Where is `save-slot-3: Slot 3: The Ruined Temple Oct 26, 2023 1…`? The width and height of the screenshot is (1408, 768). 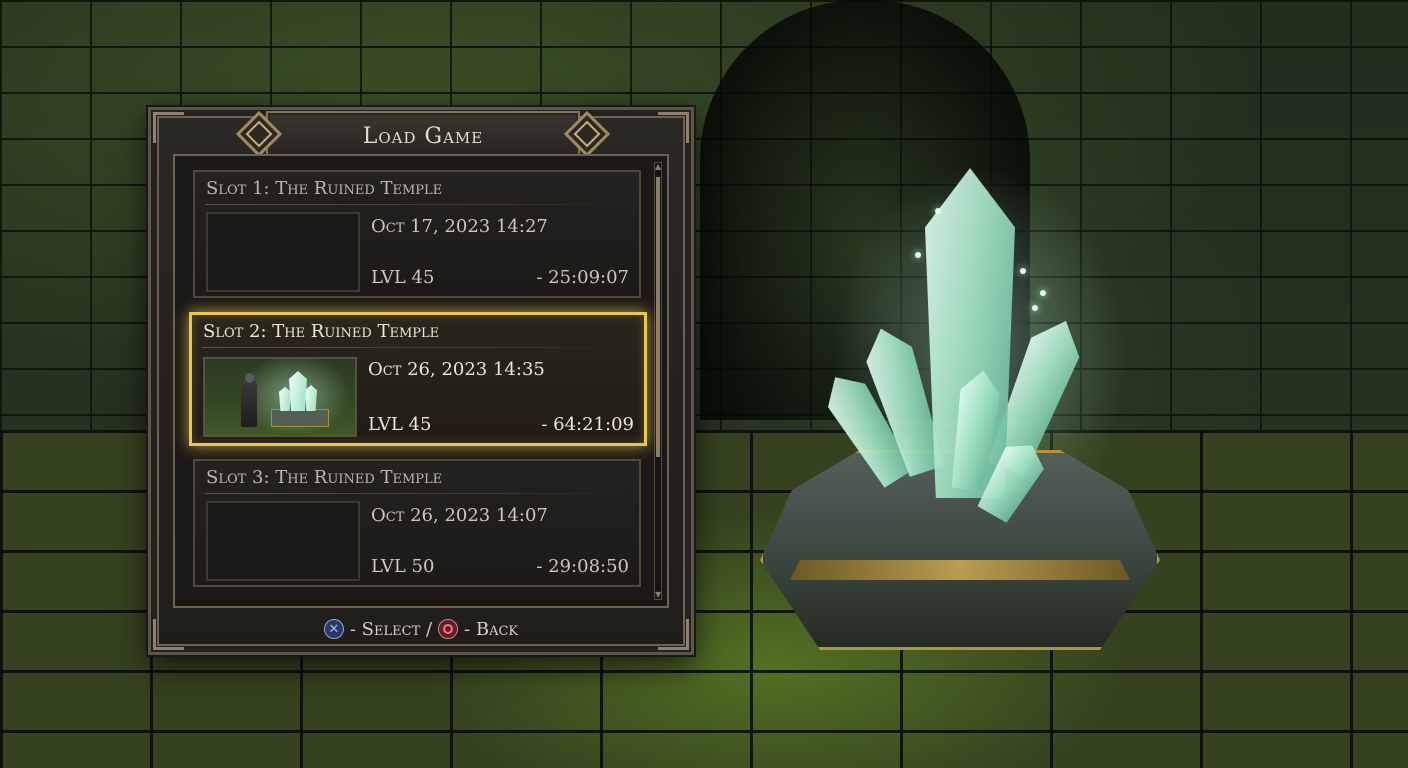 save-slot-3: Slot 3: The Ruined Temple Oct 26, 2023 1… is located at coordinates (417, 523).